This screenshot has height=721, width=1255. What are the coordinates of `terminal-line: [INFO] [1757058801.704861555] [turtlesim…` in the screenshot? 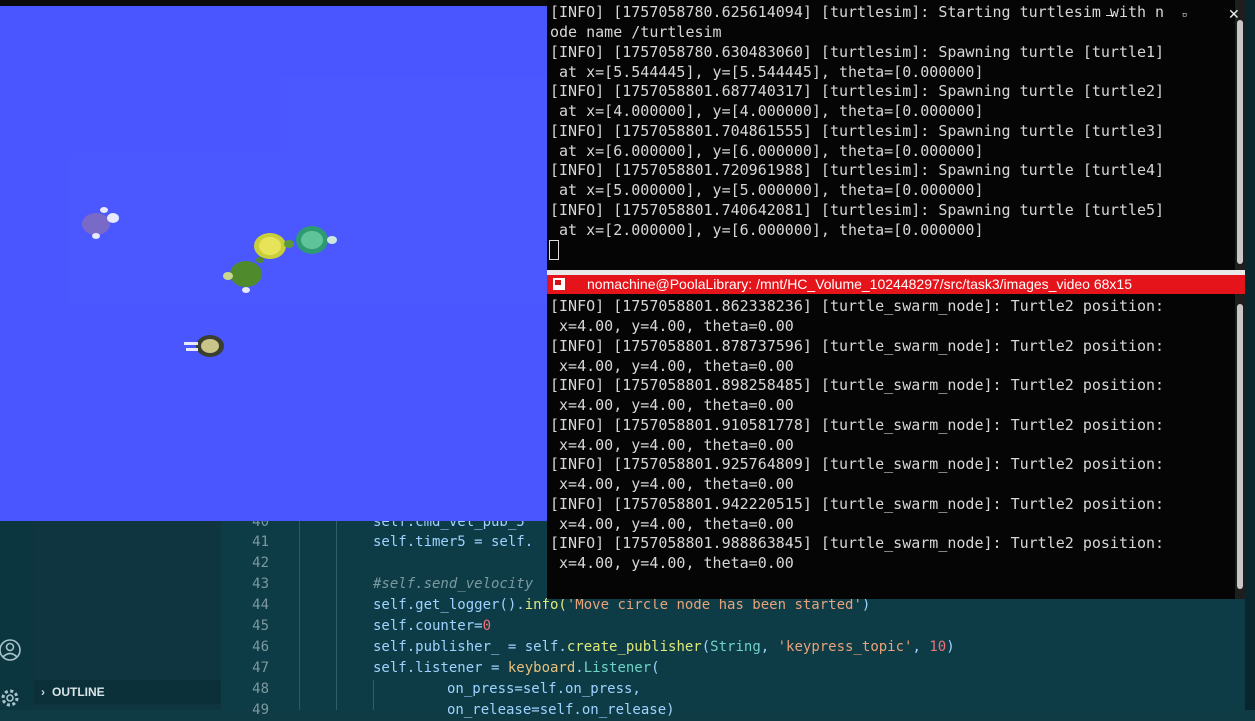 It's located at (857, 131).